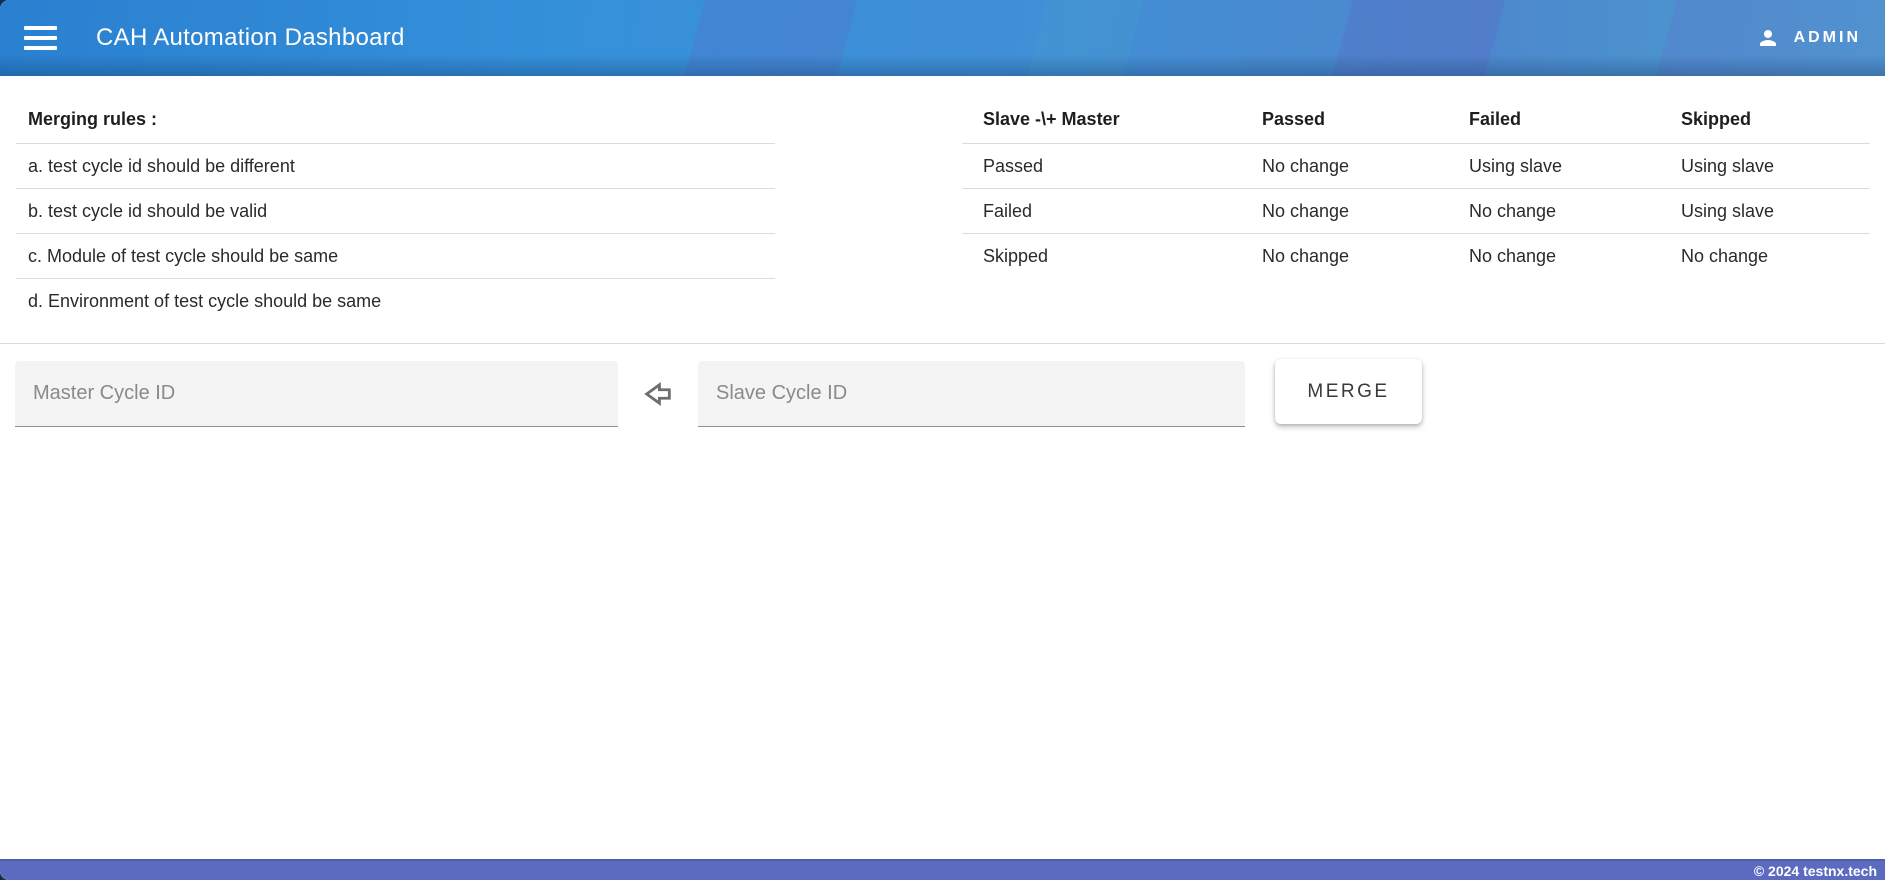  Describe the element at coordinates (942, 343) in the screenshot. I see `section-divider` at that location.